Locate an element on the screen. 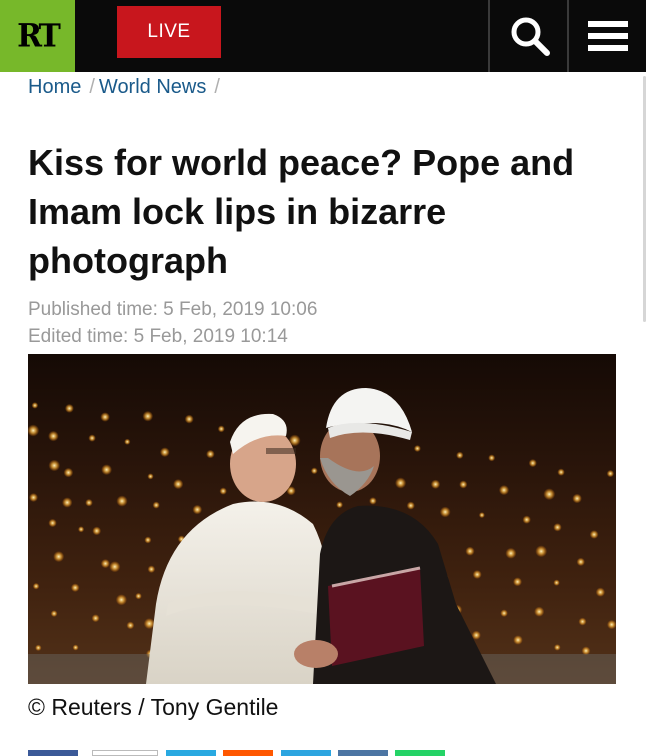 The image size is (646, 756). menu-button is located at coordinates (608, 36).